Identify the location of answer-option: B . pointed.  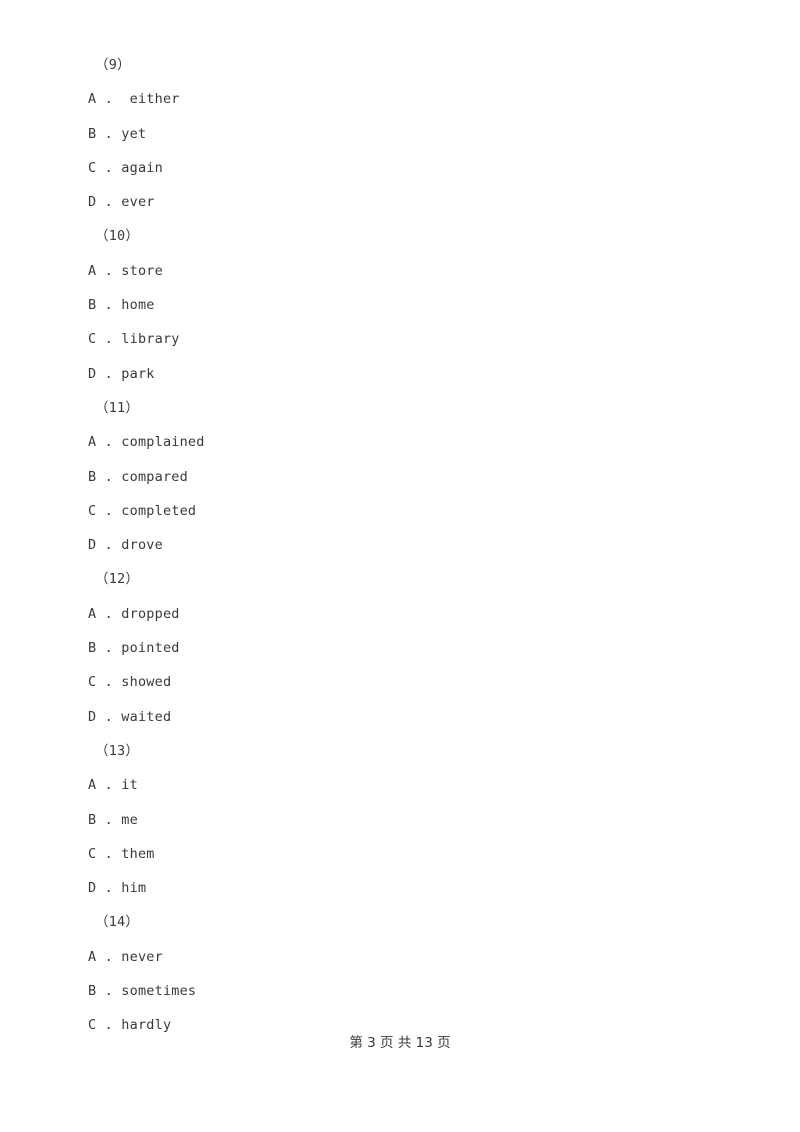
(134, 648).